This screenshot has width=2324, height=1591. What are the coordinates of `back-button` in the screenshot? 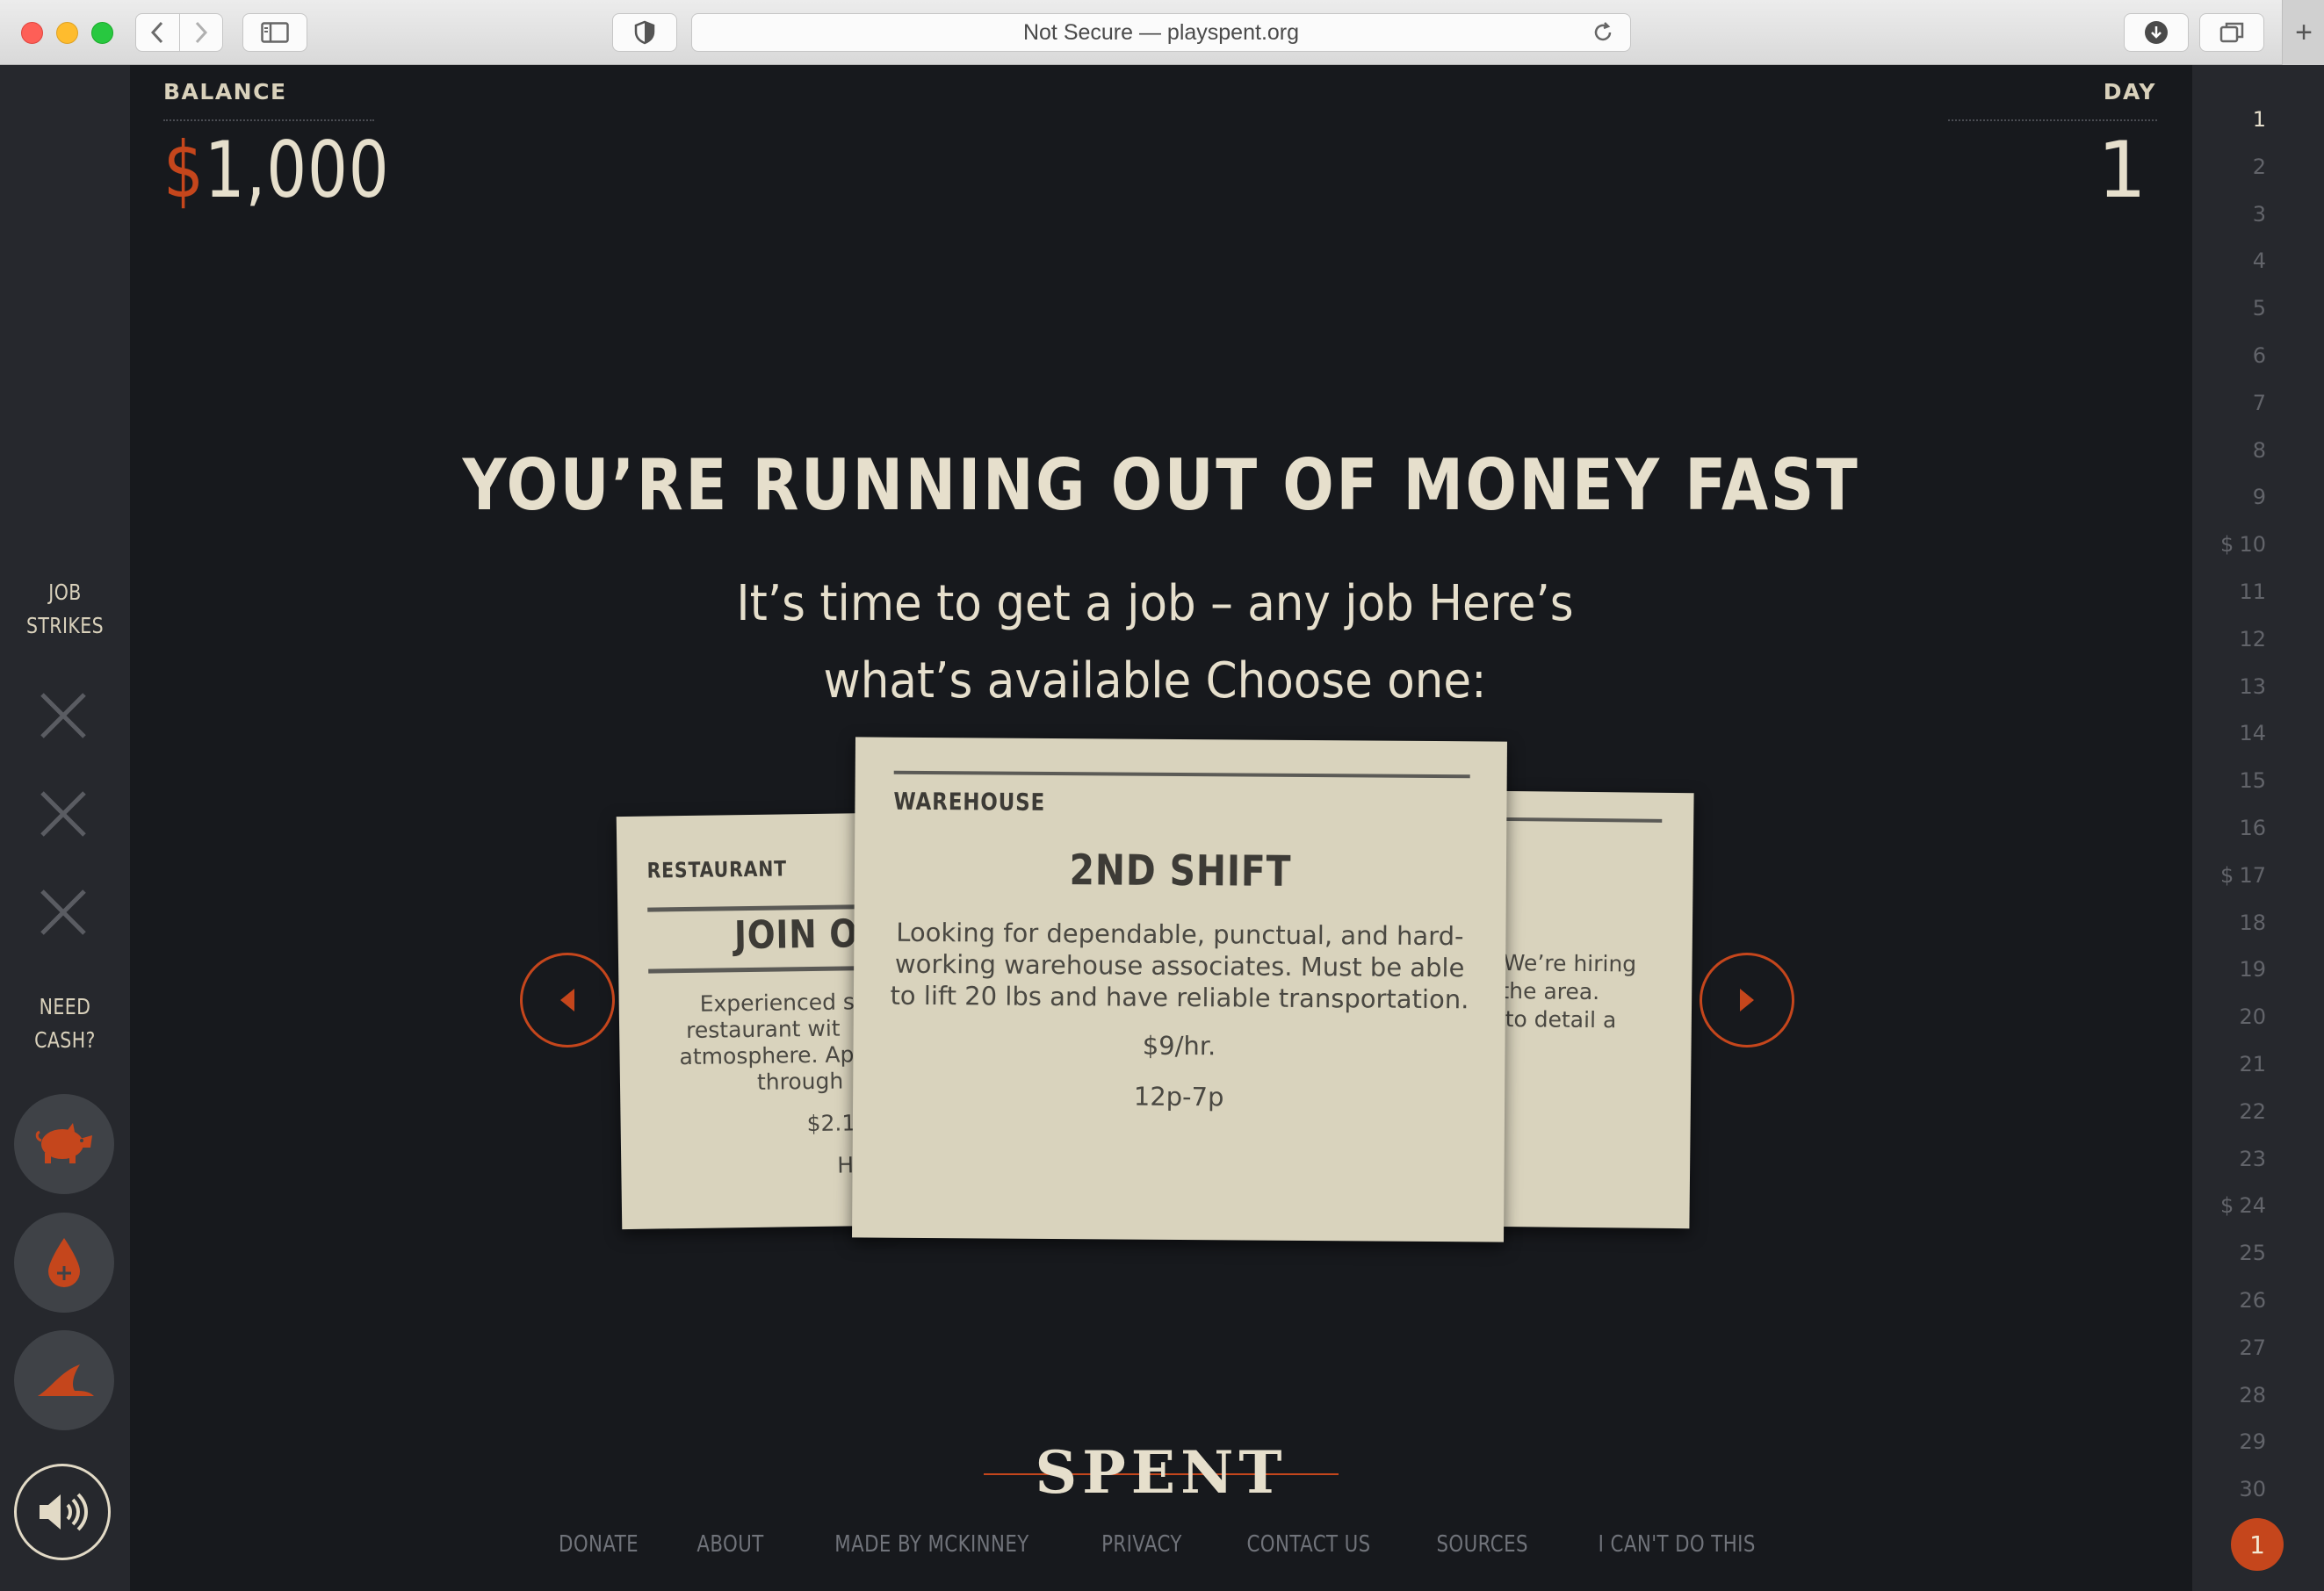 It's located at (157, 33).